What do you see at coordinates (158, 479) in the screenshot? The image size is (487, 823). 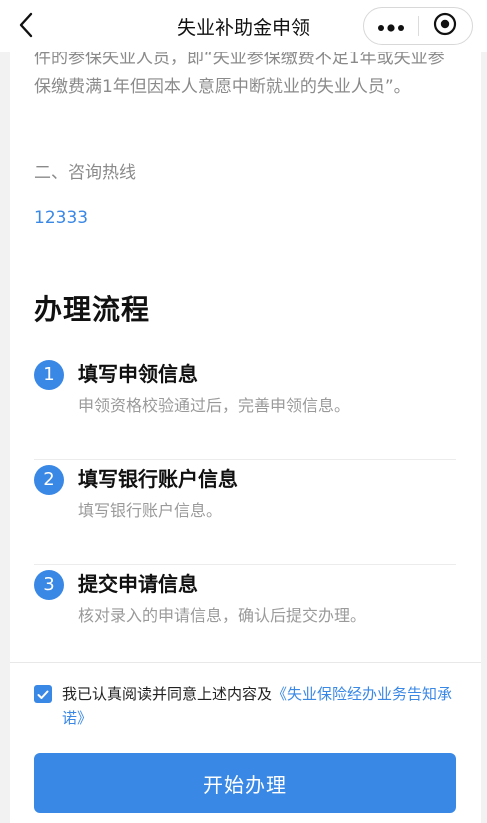 I see `step-title: 填写银行账户信息` at bounding box center [158, 479].